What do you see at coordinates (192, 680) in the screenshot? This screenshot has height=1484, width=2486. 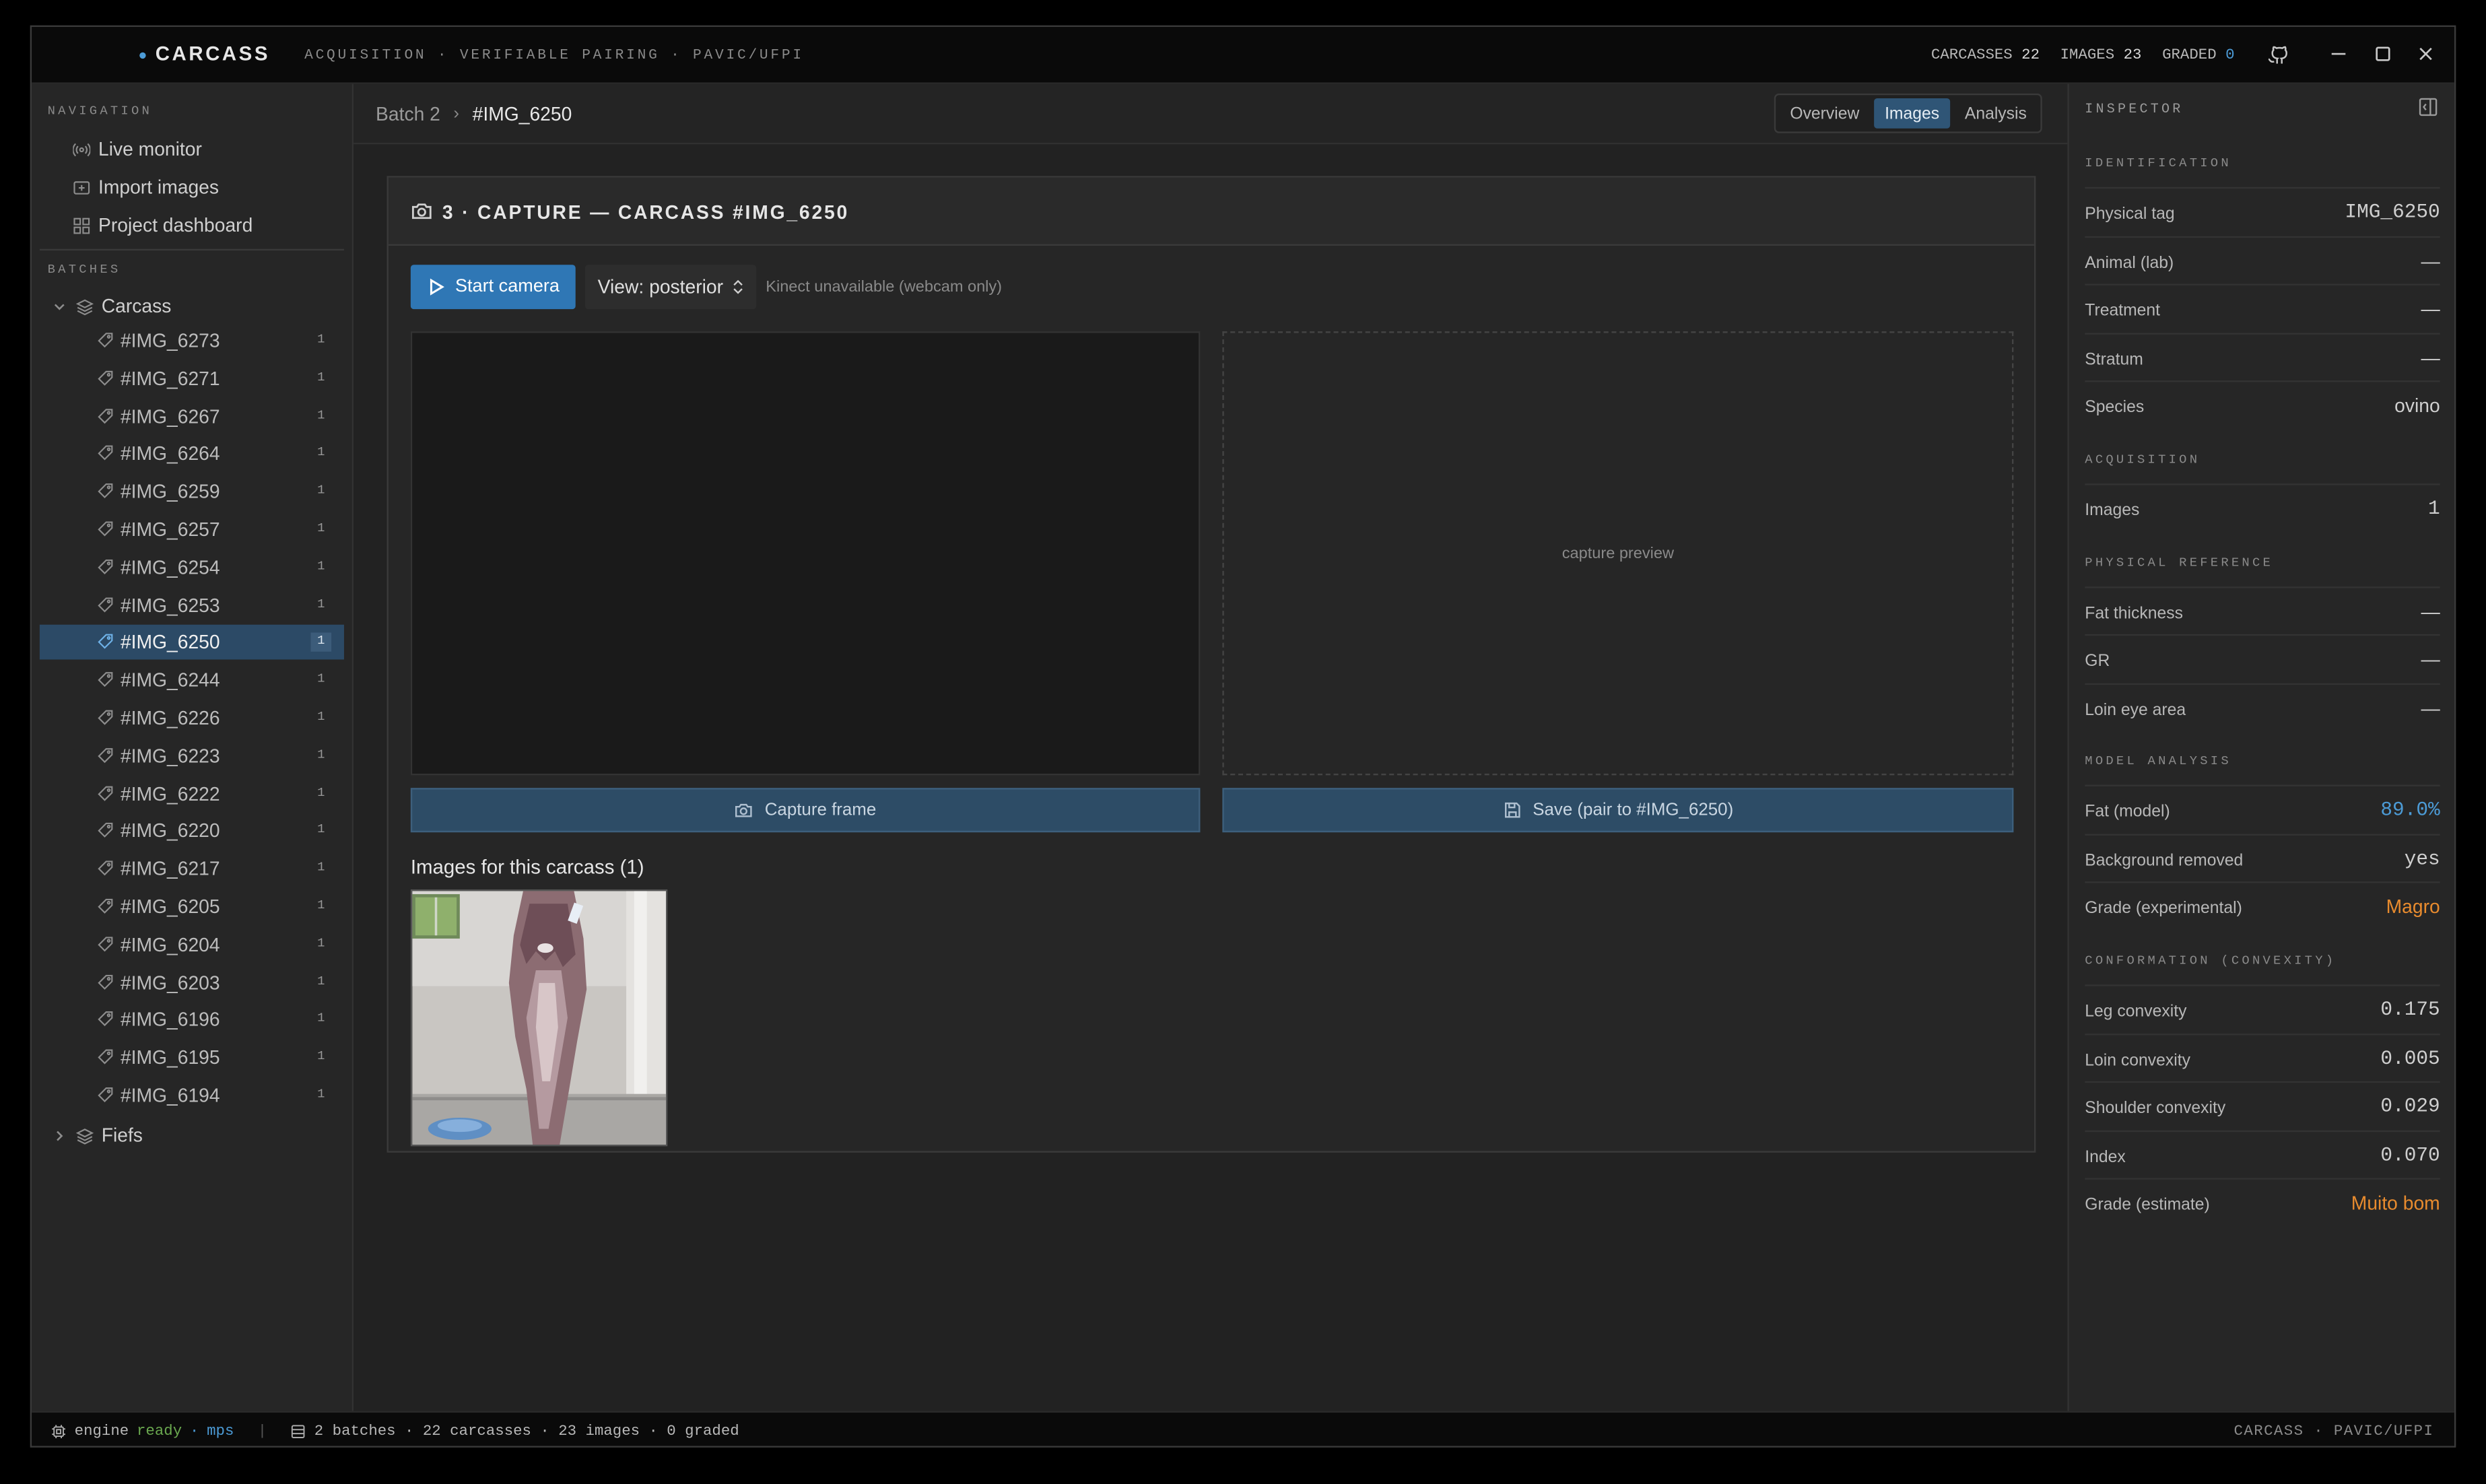 I see `sidebar-item-carcass: #IMG_6244 1` at bounding box center [192, 680].